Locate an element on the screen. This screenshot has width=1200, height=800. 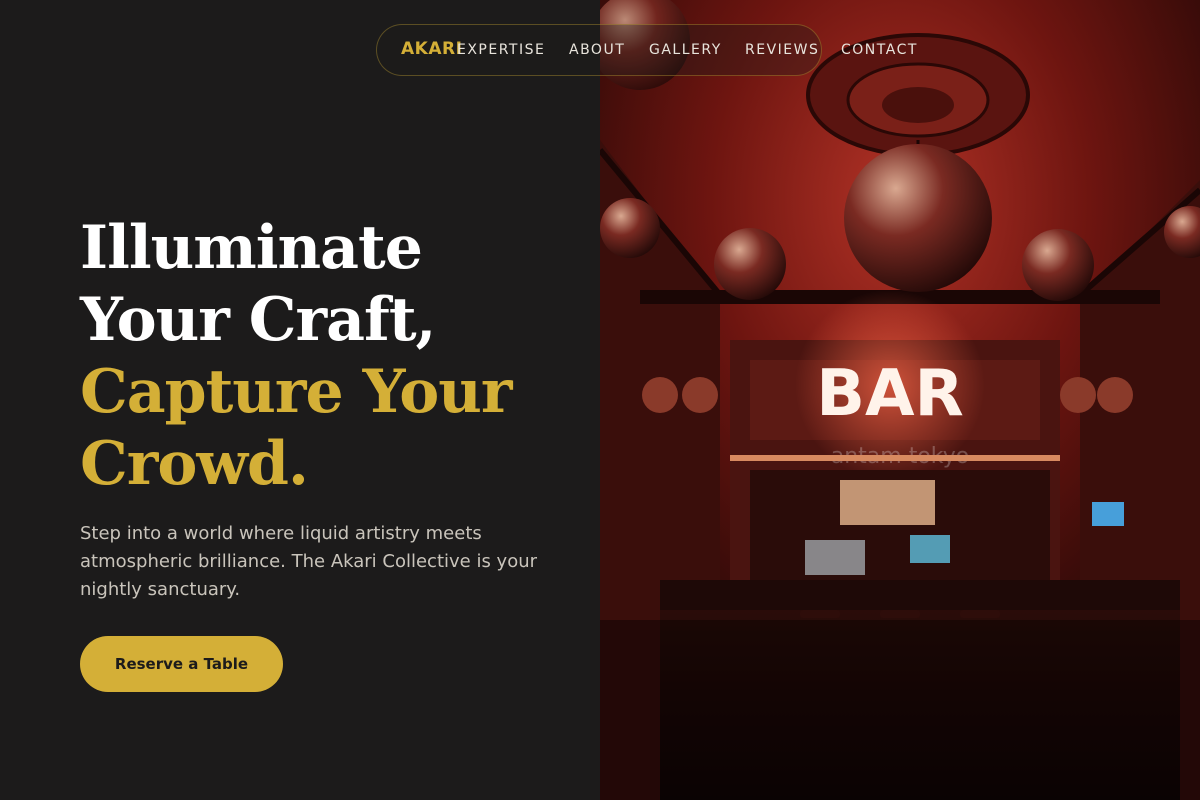
headline-line-4: Crowd. is located at coordinates (194, 464).